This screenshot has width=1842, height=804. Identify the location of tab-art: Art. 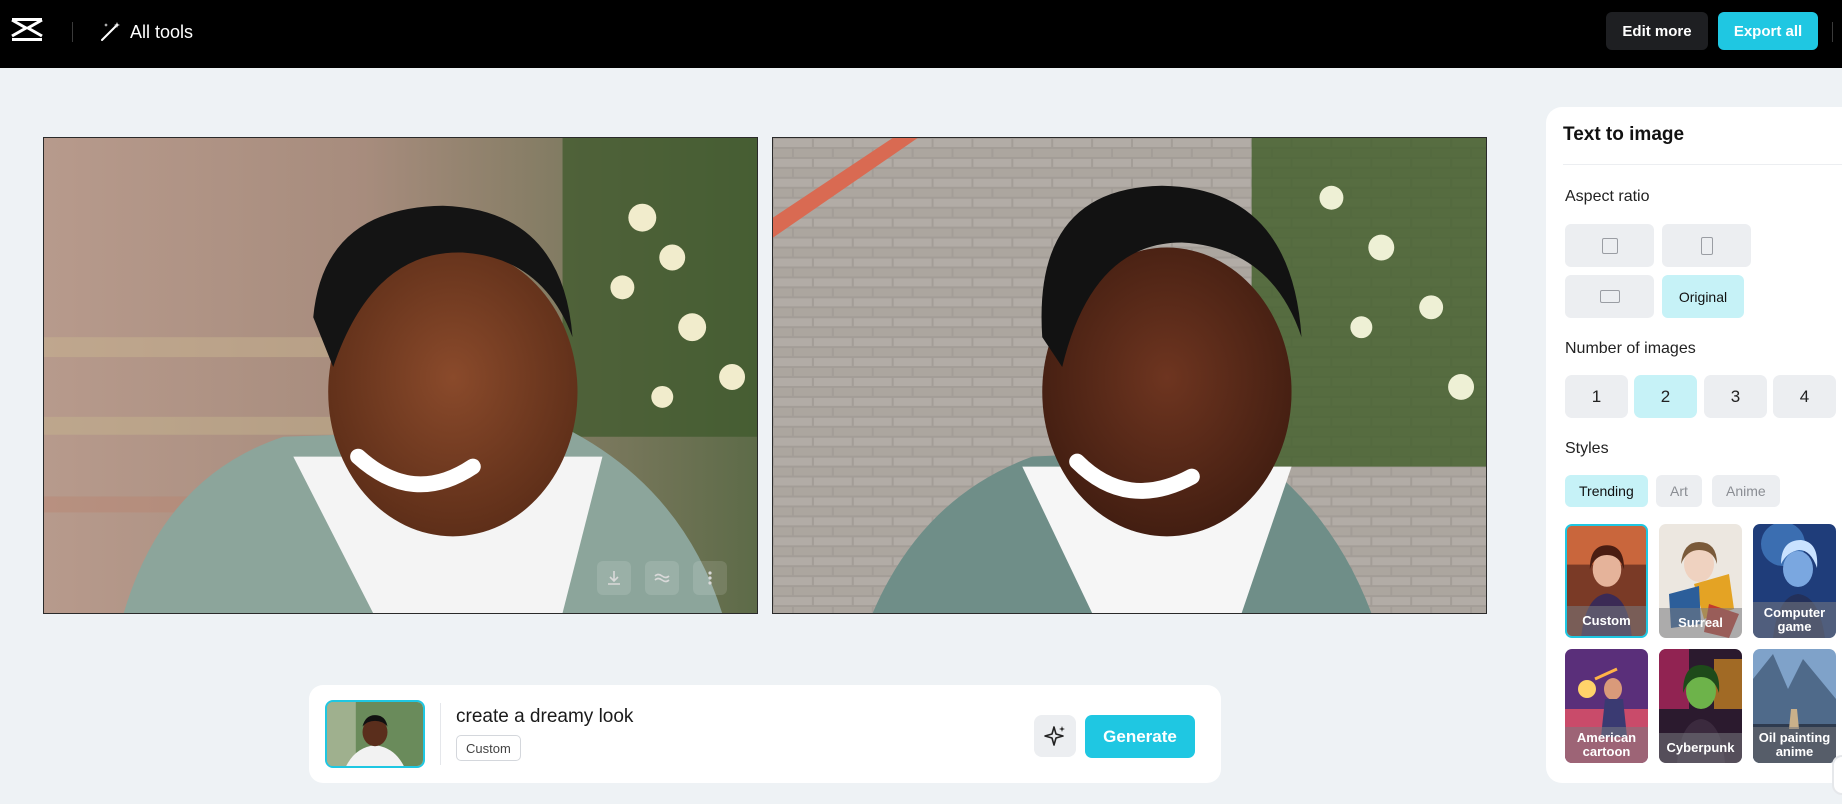
(1679, 491).